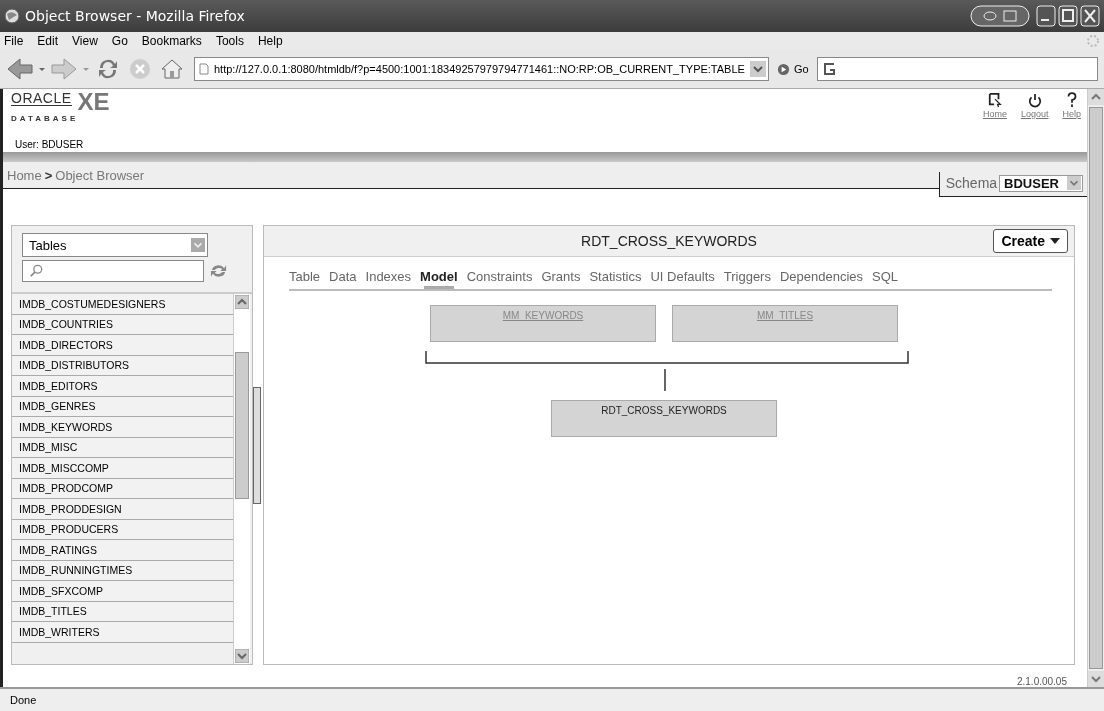  Describe the element at coordinates (1030, 241) in the screenshot. I see `create-button: Create` at that location.